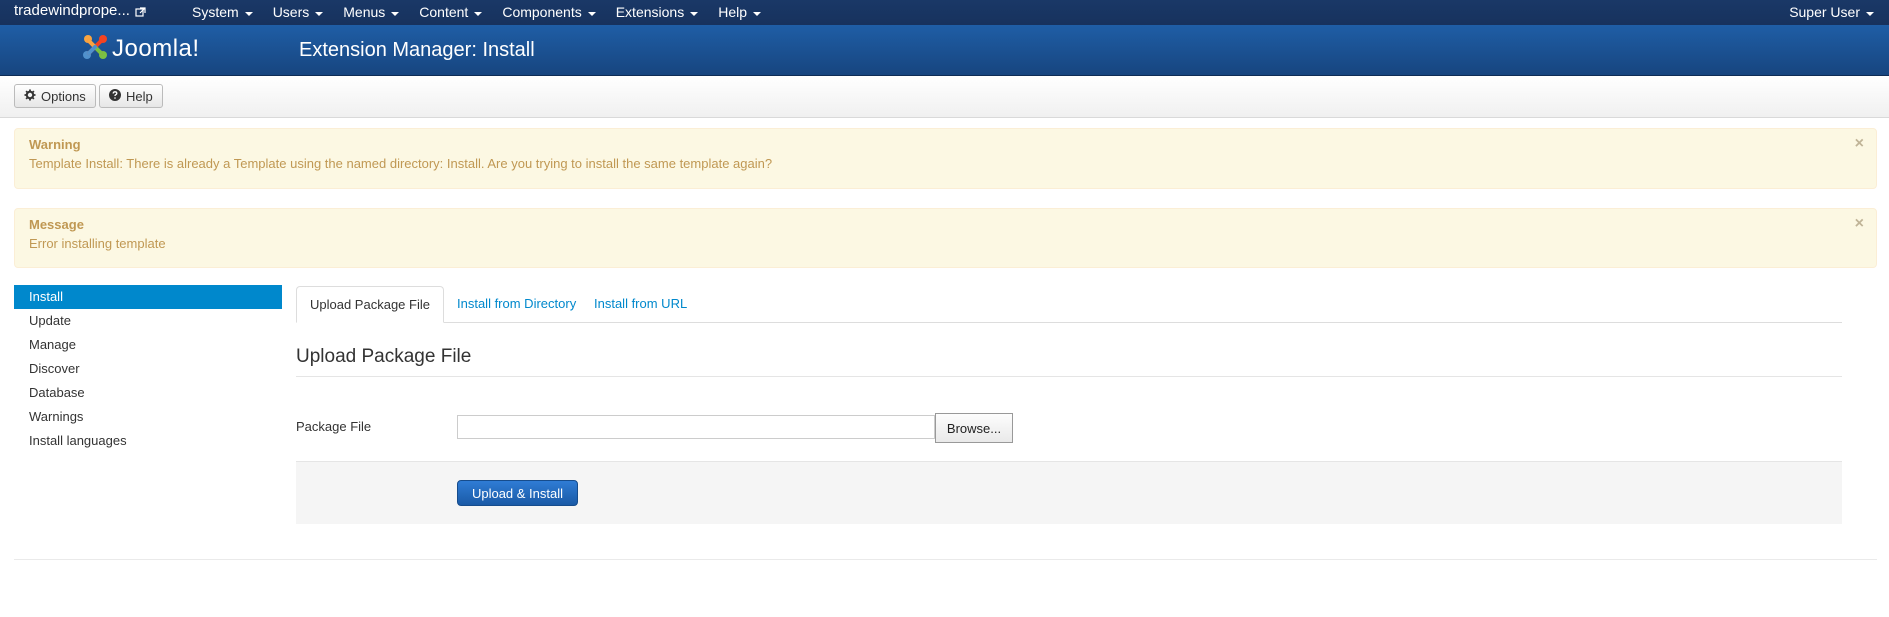 The height and width of the screenshot is (617, 1889). Describe the element at coordinates (334, 426) in the screenshot. I see `package-file-label: Package File` at that location.